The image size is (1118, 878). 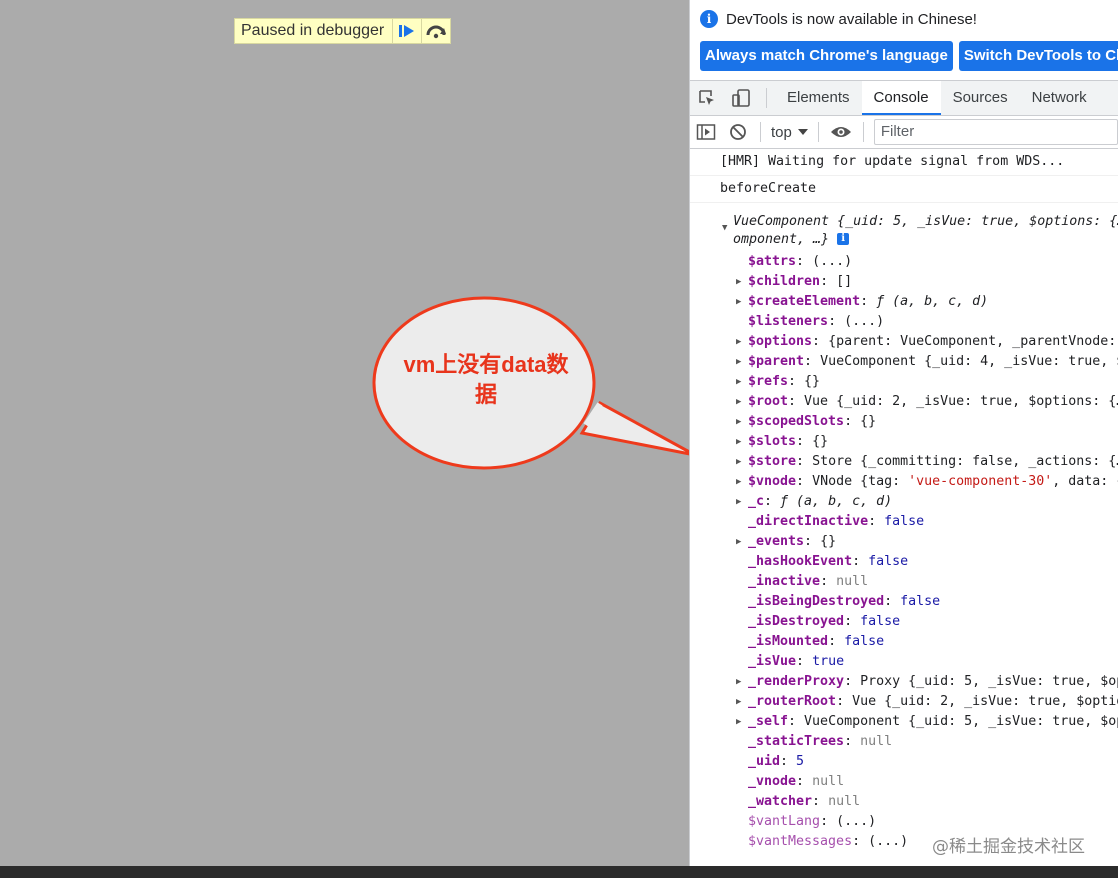 I want to click on always-match-language-button: Always match Chrome's language, so click(x=826, y=56).